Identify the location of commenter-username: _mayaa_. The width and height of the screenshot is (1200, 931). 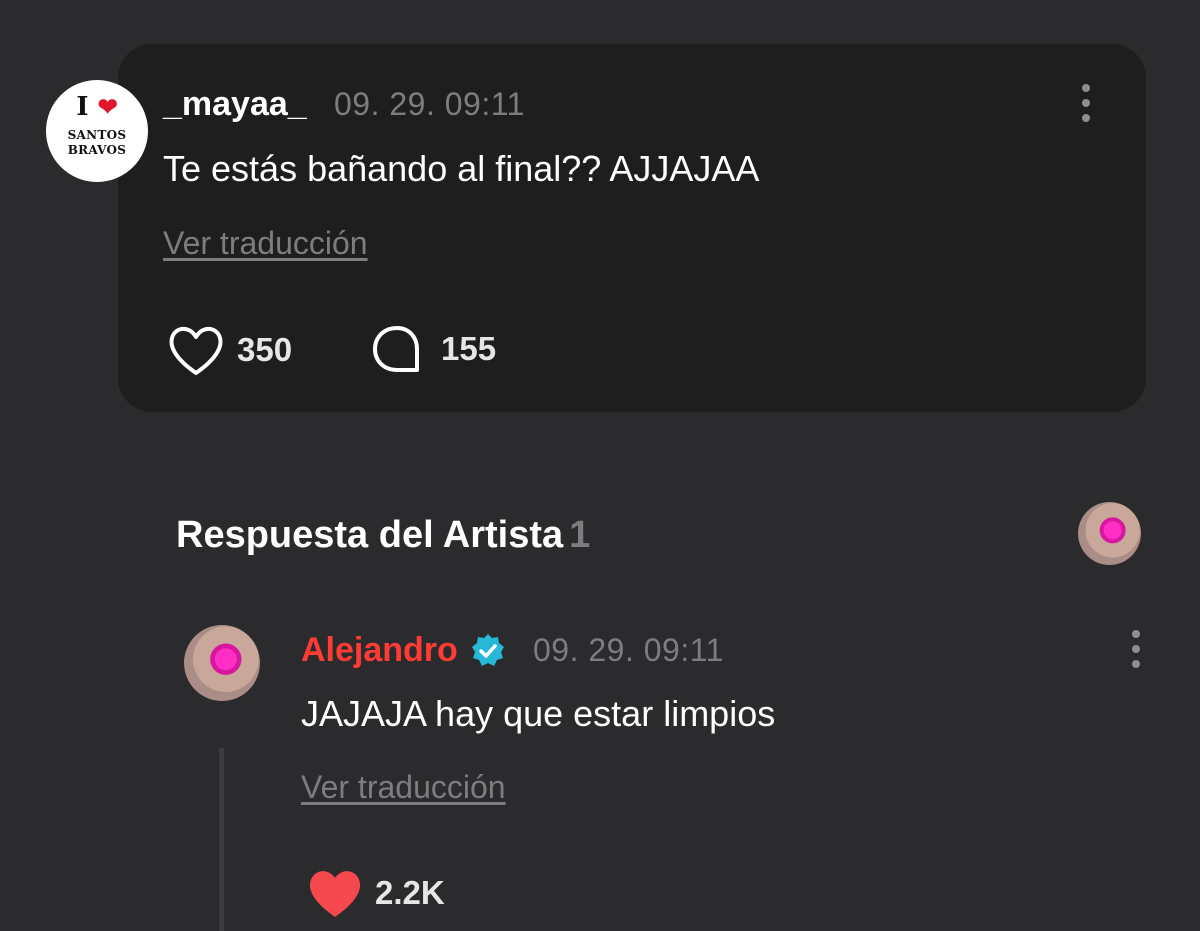
(235, 104).